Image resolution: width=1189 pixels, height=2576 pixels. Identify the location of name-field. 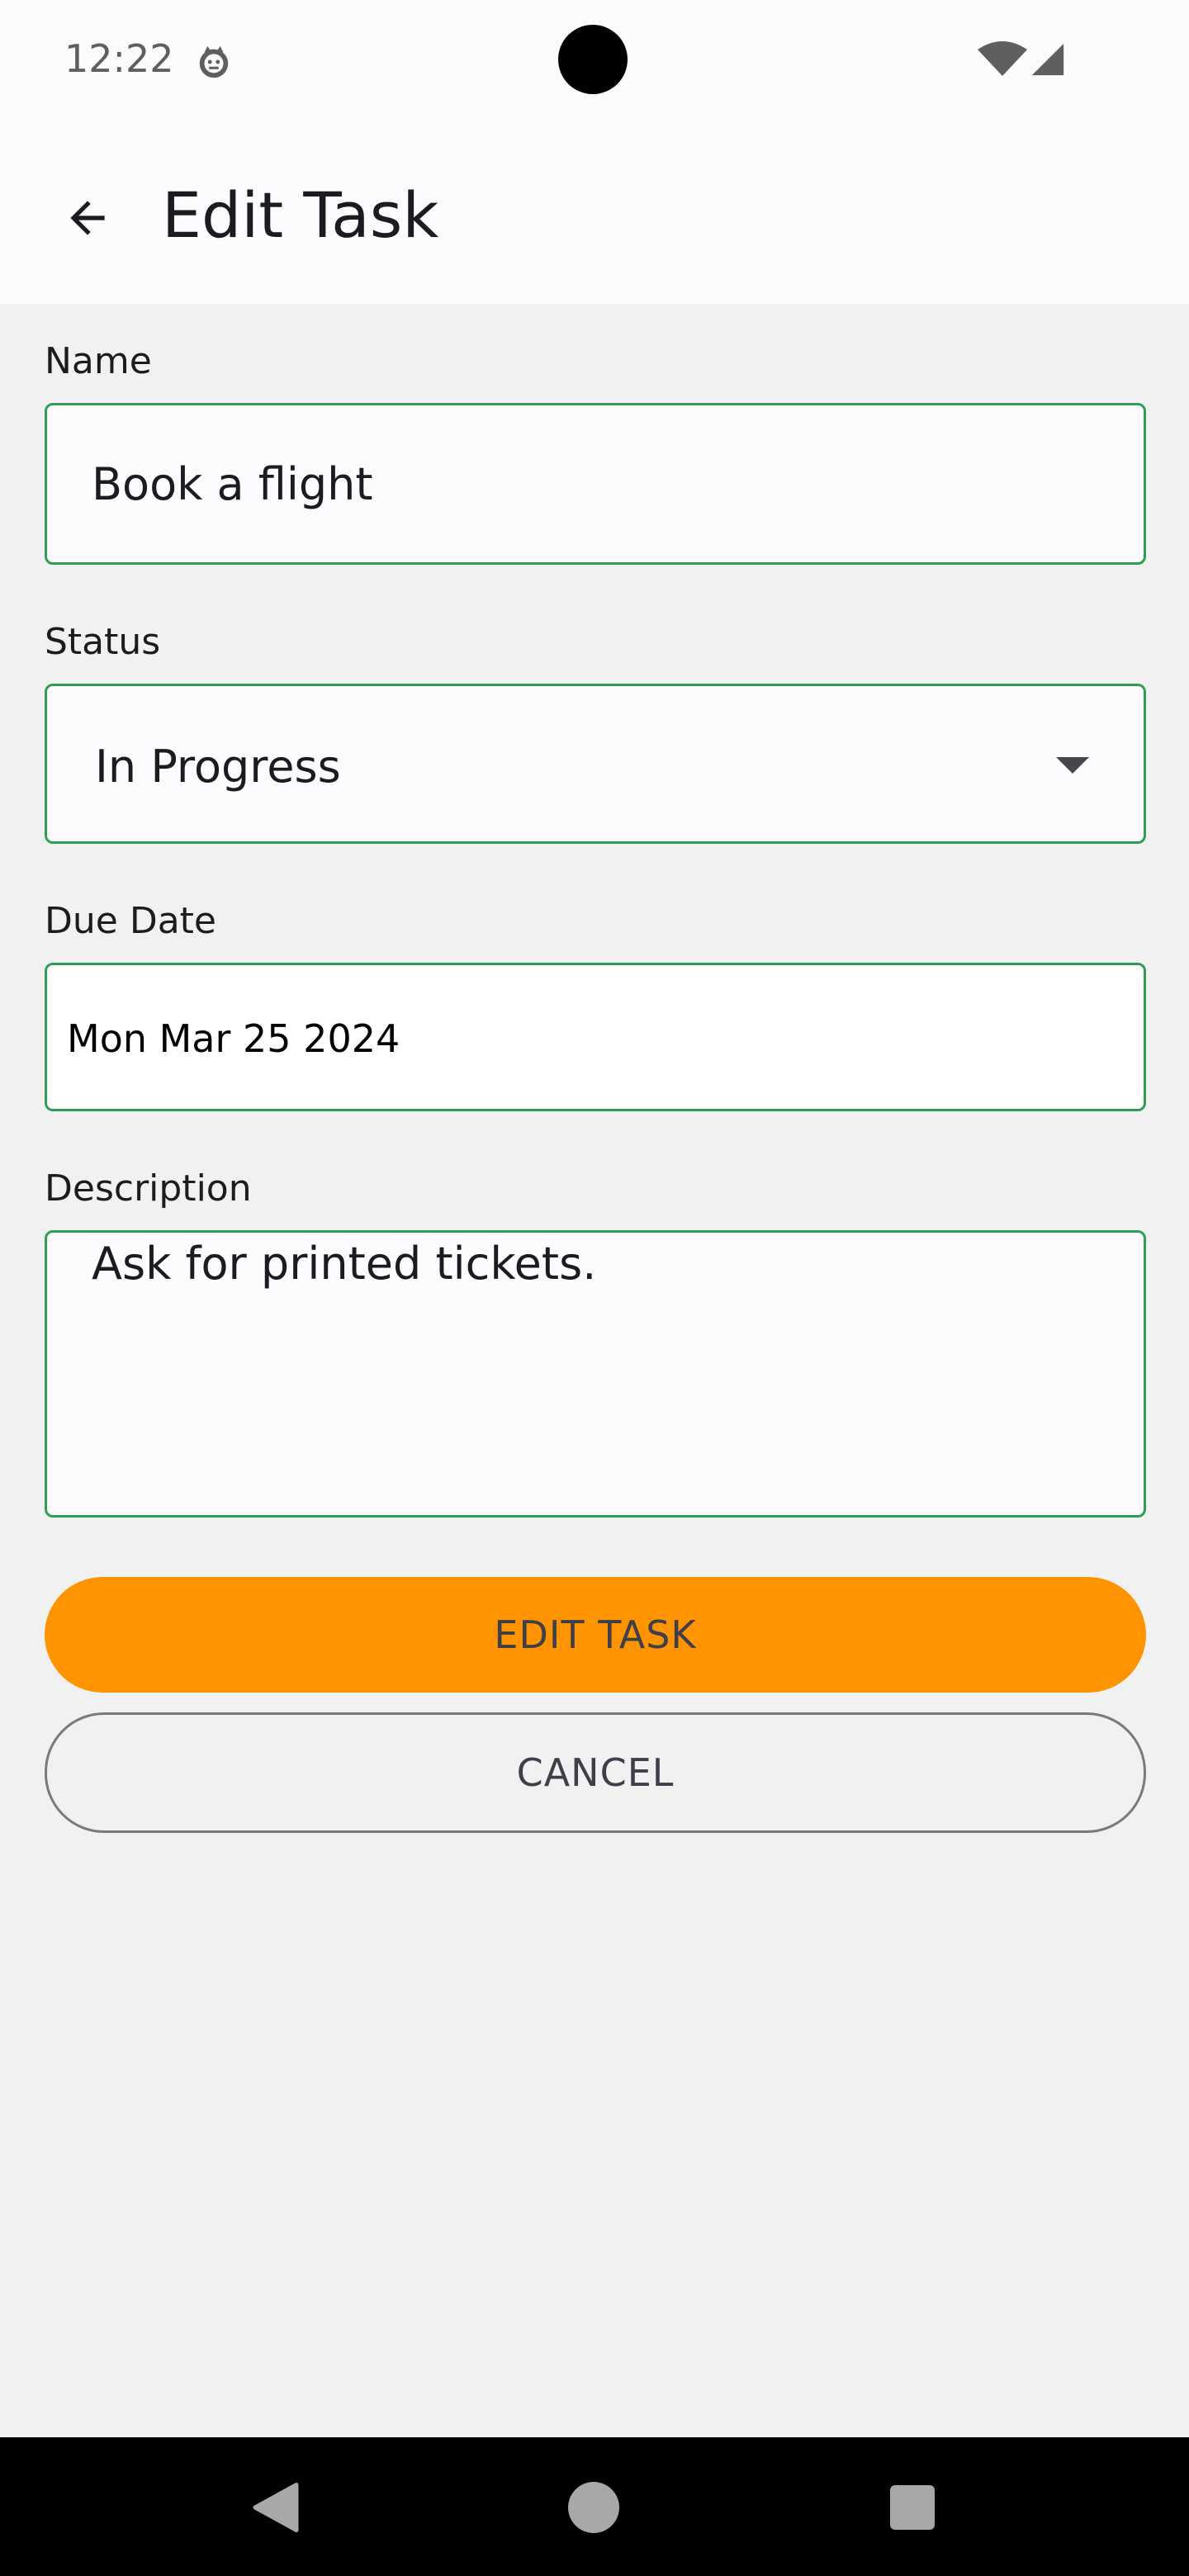
(595, 484).